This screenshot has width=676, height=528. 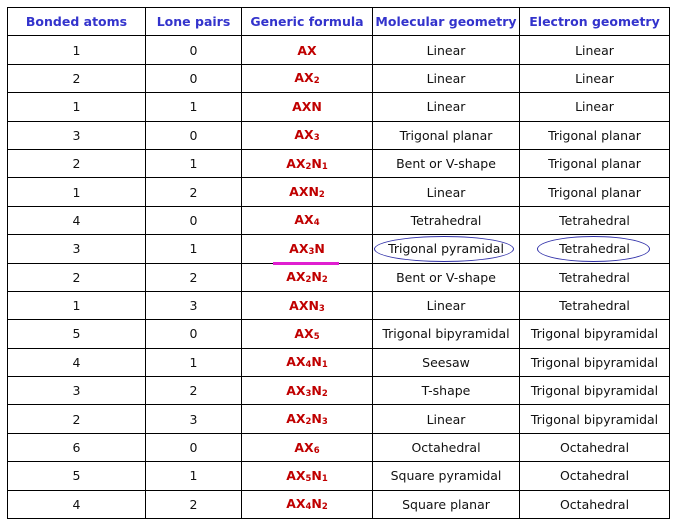 I want to click on table-row: 1 1 AXN Linear Linear, so click(x=338, y=107).